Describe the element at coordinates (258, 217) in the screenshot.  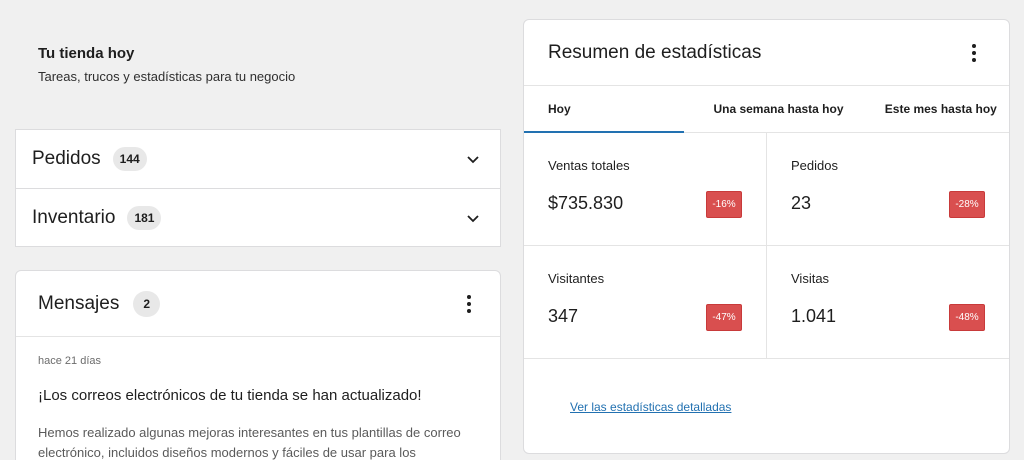
I see `accordion-item-inventario: Inventario 181` at that location.